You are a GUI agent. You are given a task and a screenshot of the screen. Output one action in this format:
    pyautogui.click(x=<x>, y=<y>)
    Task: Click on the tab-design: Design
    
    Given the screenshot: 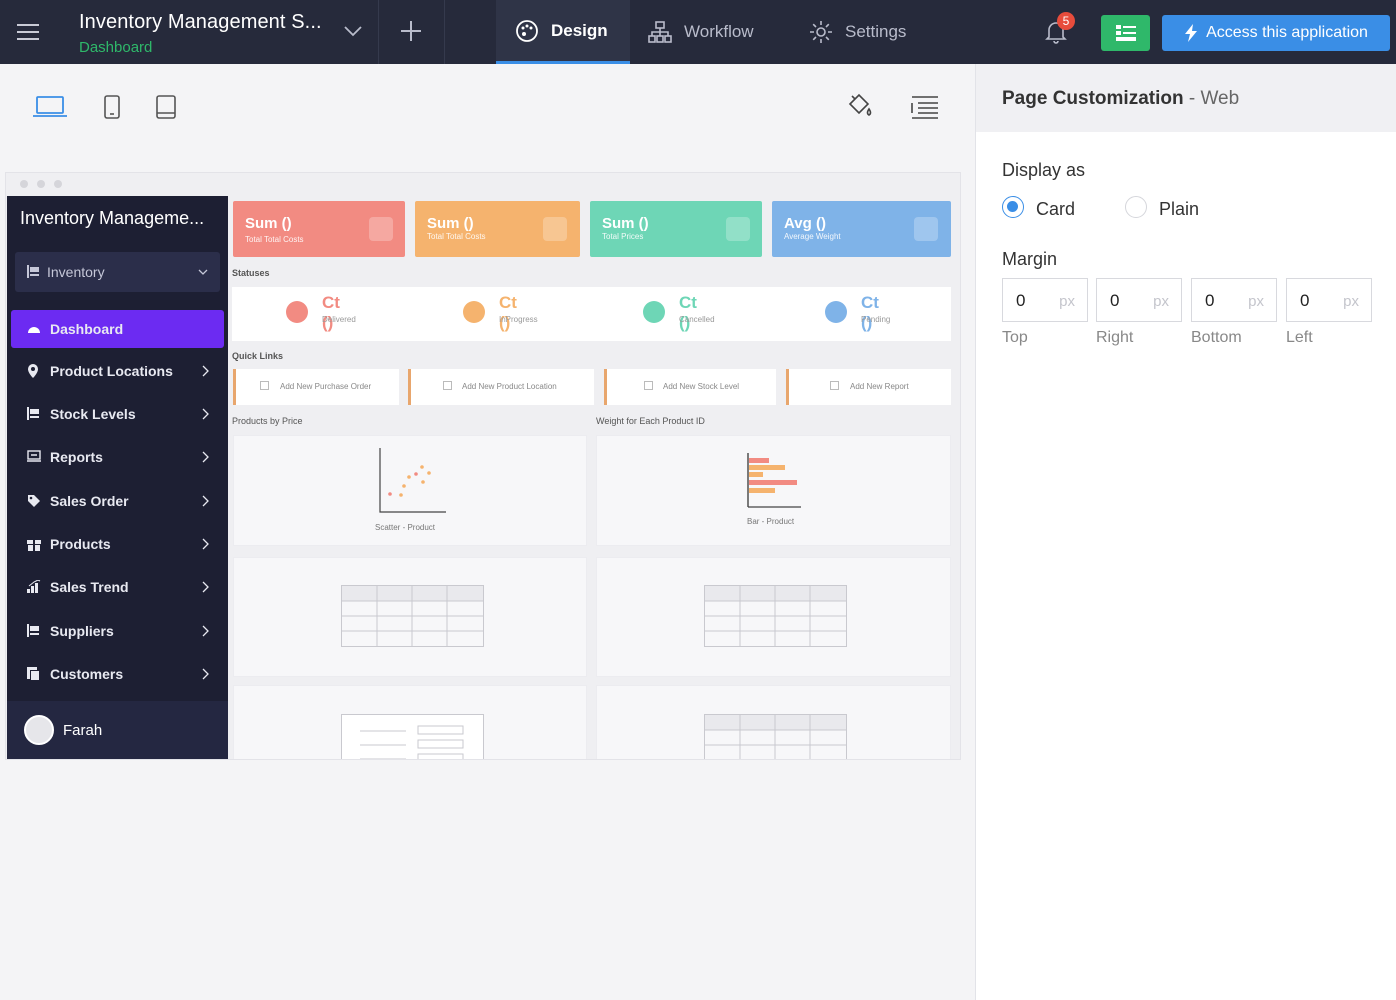 What is the action you would take?
    pyautogui.click(x=563, y=32)
    